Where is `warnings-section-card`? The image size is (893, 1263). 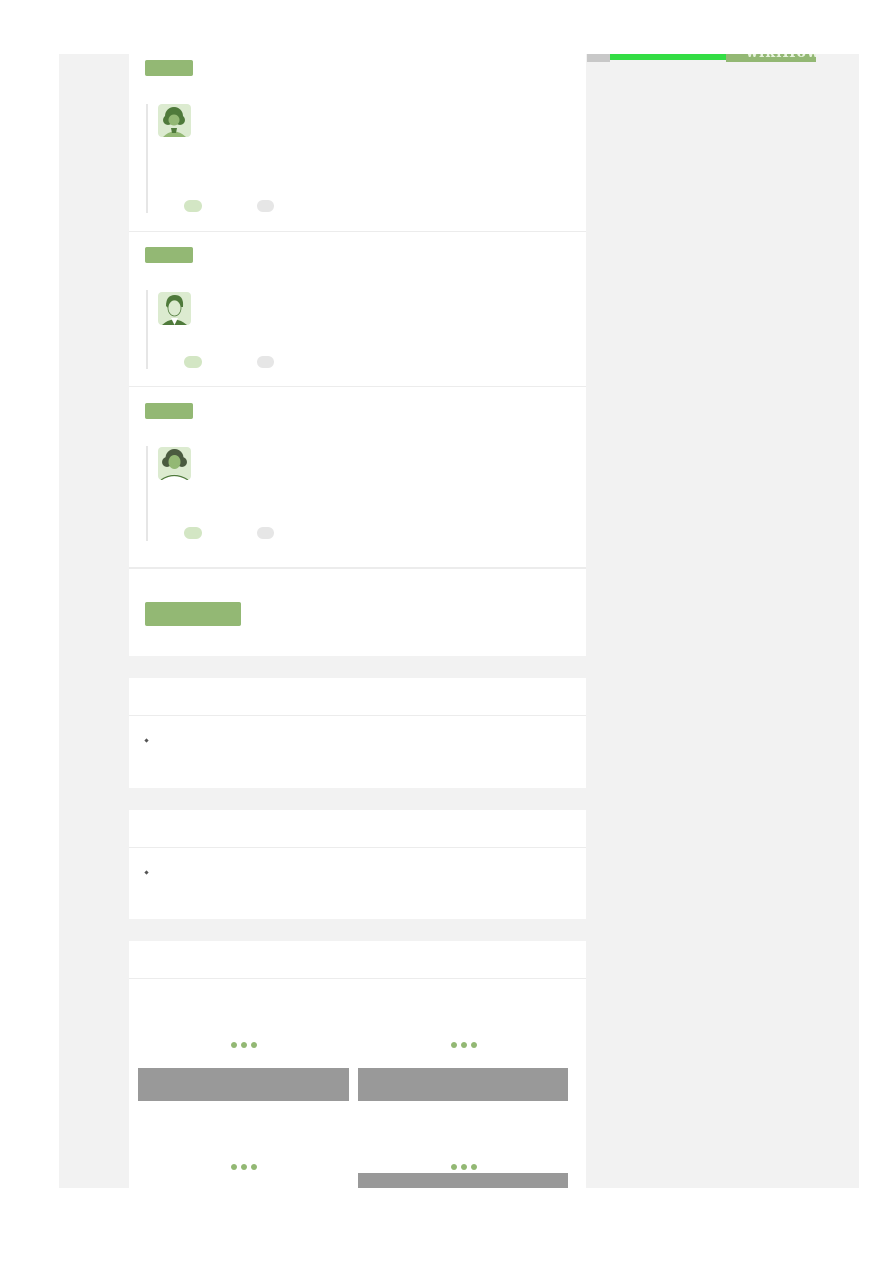 warnings-section-card is located at coordinates (357, 864).